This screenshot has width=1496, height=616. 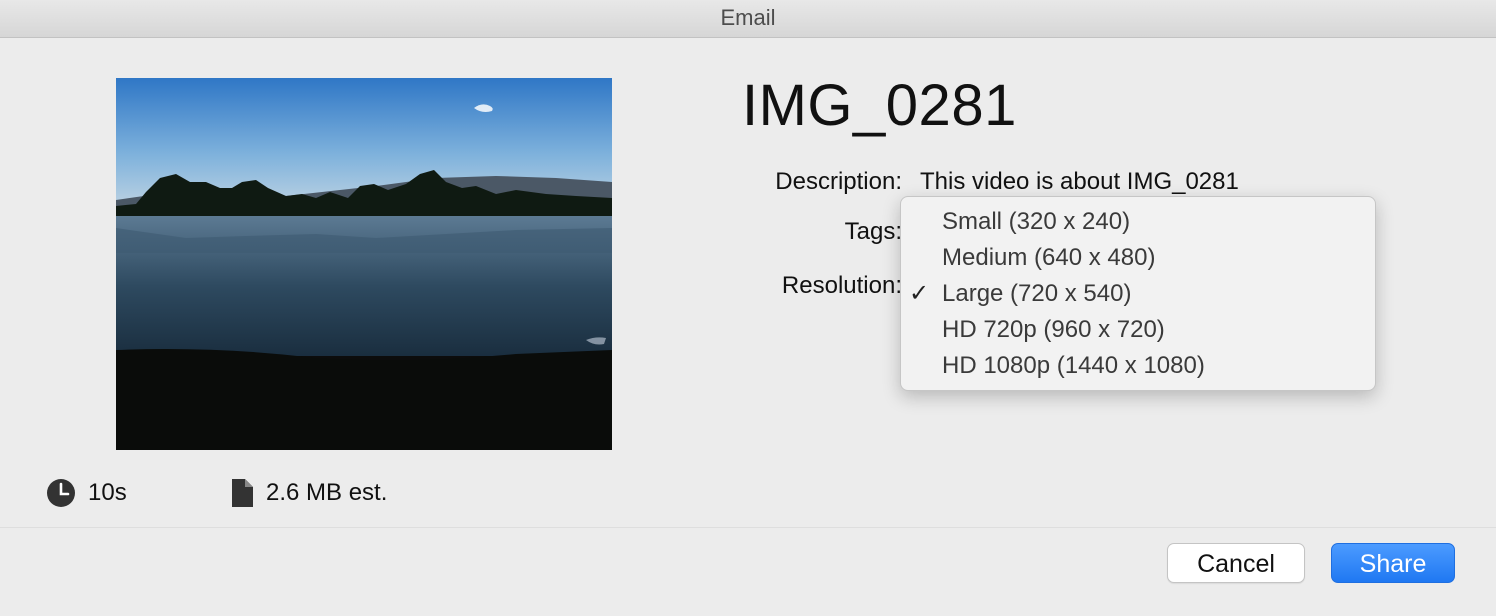 What do you see at coordinates (841, 285) in the screenshot?
I see `resolution-label: Resolution:` at bounding box center [841, 285].